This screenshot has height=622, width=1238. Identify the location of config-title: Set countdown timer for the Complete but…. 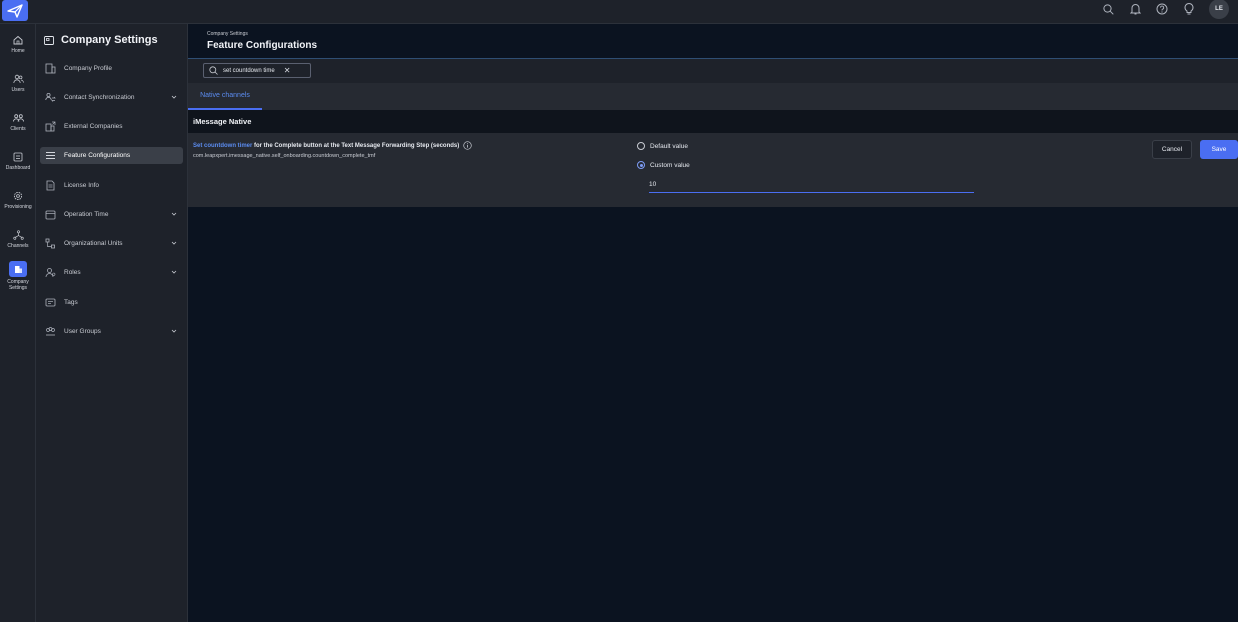
(332, 145).